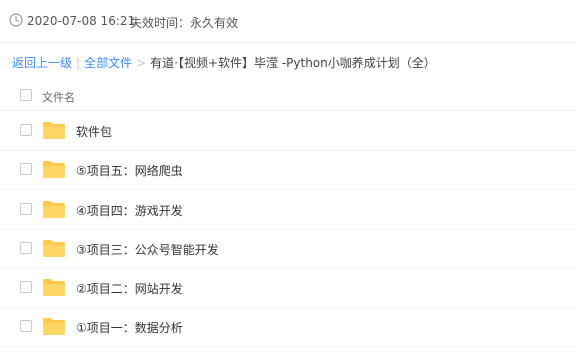  What do you see at coordinates (129, 288) in the screenshot?
I see `file-name: ②项目二：网站开发` at bounding box center [129, 288].